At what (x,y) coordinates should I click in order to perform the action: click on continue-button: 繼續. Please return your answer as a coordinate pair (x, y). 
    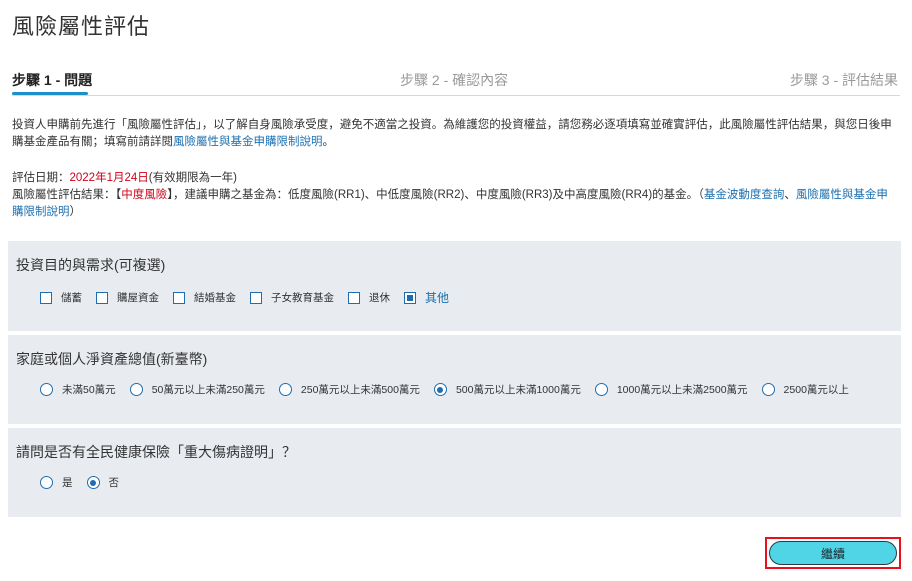
    Looking at the image, I should click on (833, 553).